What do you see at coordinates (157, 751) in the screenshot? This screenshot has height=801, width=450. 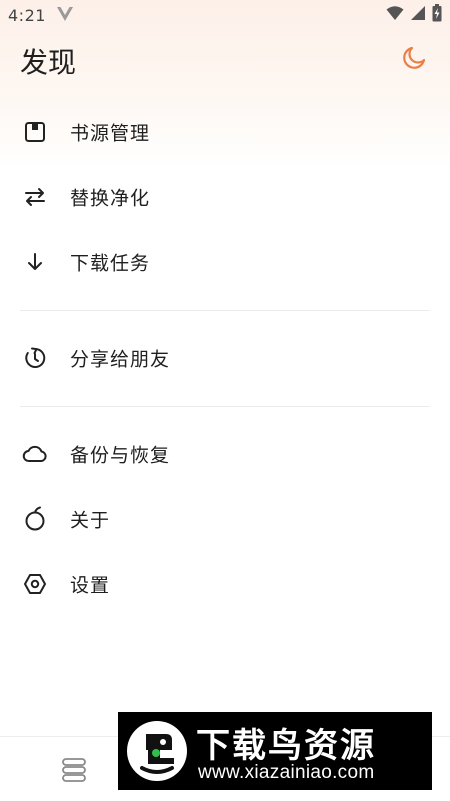 I see `bird-logo-icon` at bounding box center [157, 751].